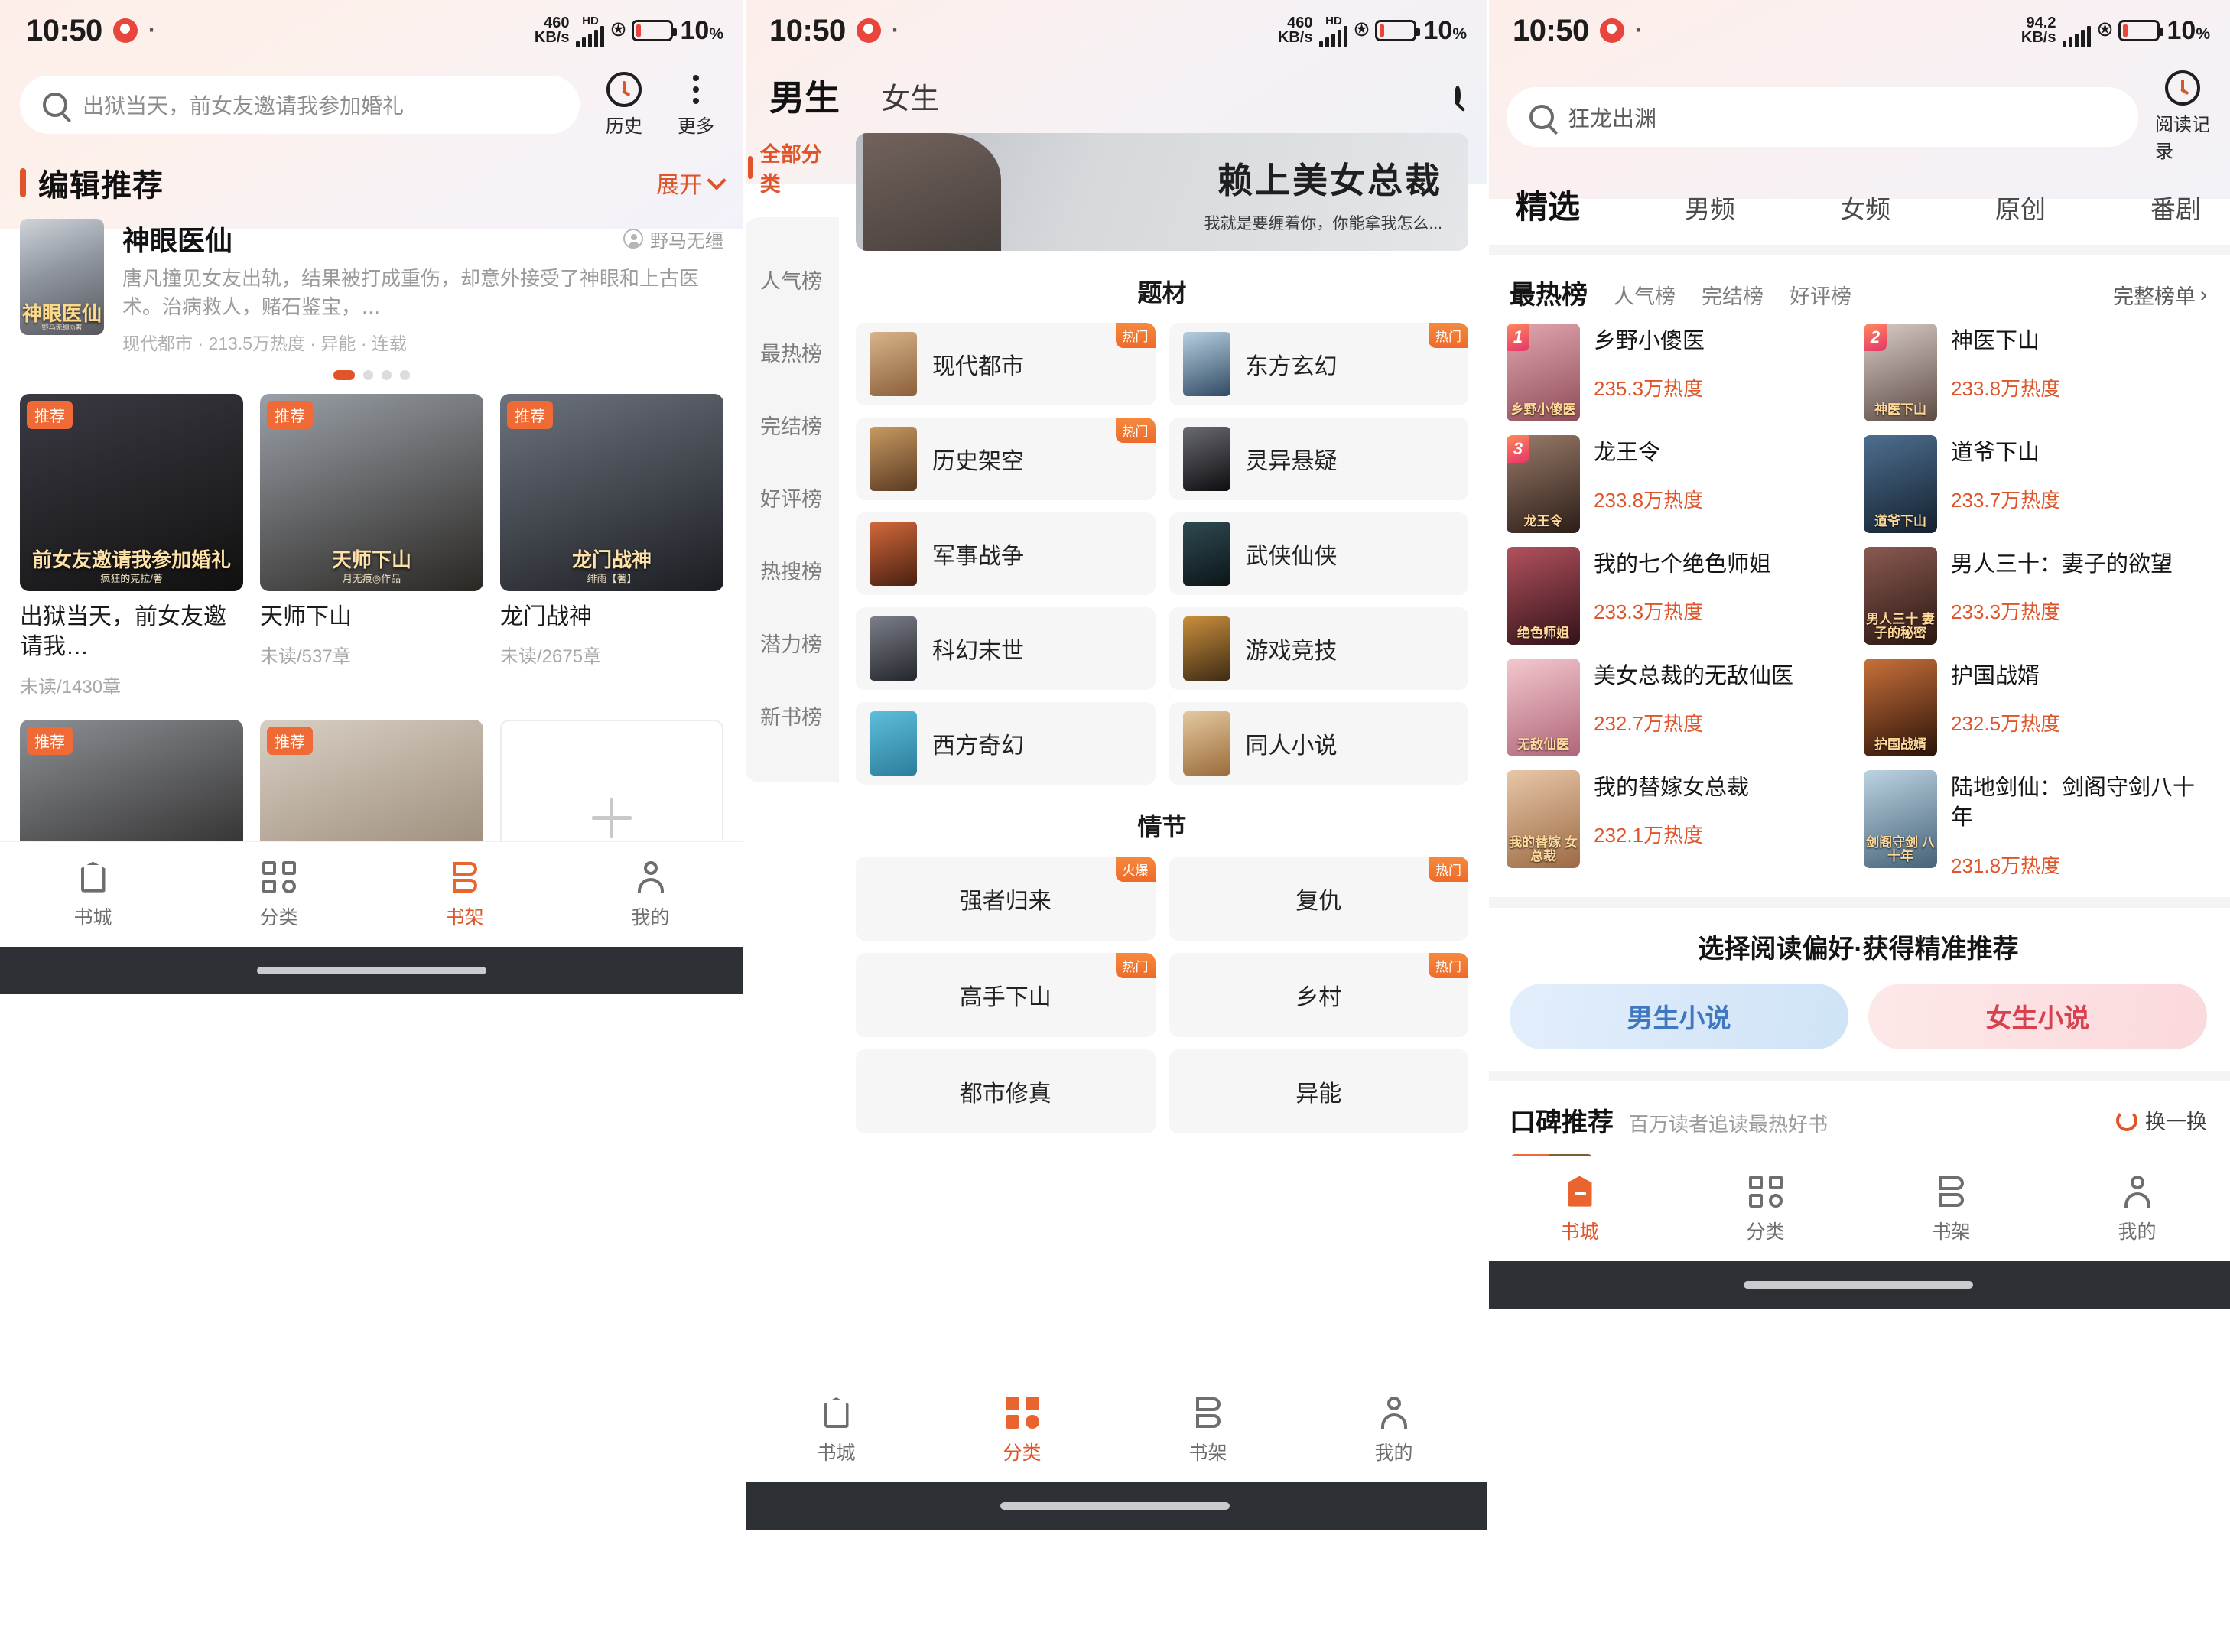 This screenshot has width=2230, height=1652. I want to click on genre-card: 军事战争, so click(1006, 553).